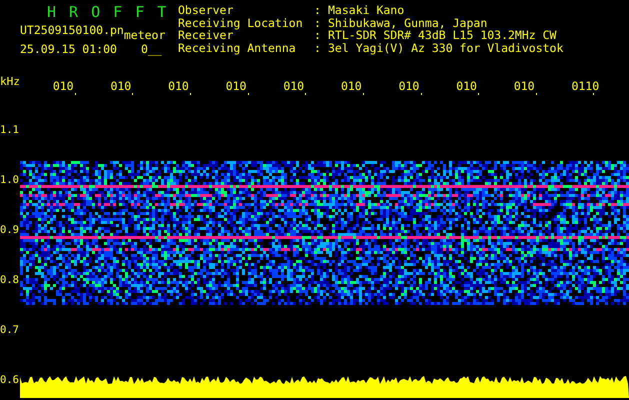 Image resolution: width=629 pixels, height=400 pixels. Describe the element at coordinates (206, 10) in the screenshot. I see `info-label: Observer` at that location.